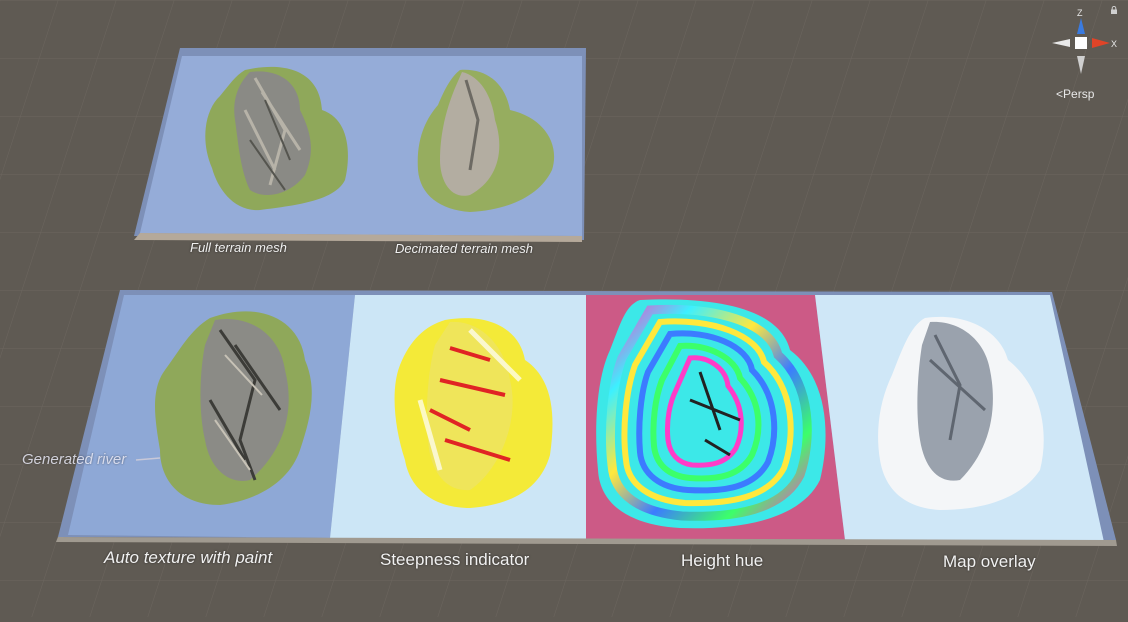  Describe the element at coordinates (1080, 13) in the screenshot. I see `gizmo-axis-z-label: Z` at that location.